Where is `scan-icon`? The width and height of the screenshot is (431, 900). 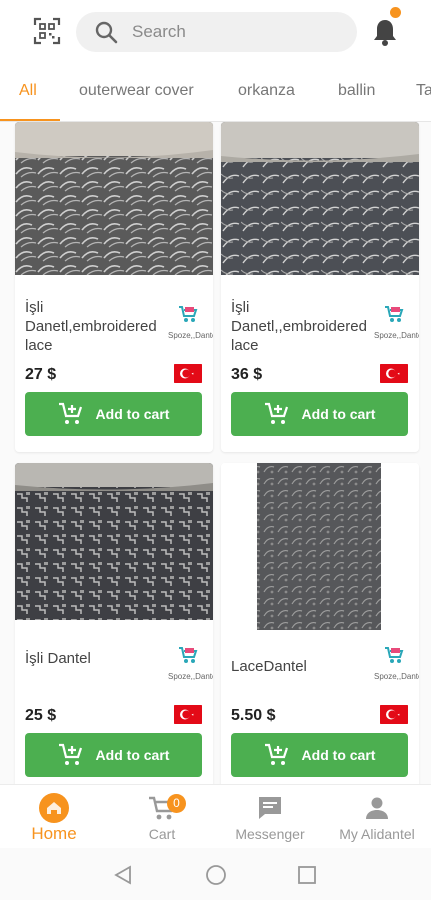 scan-icon is located at coordinates (47, 31).